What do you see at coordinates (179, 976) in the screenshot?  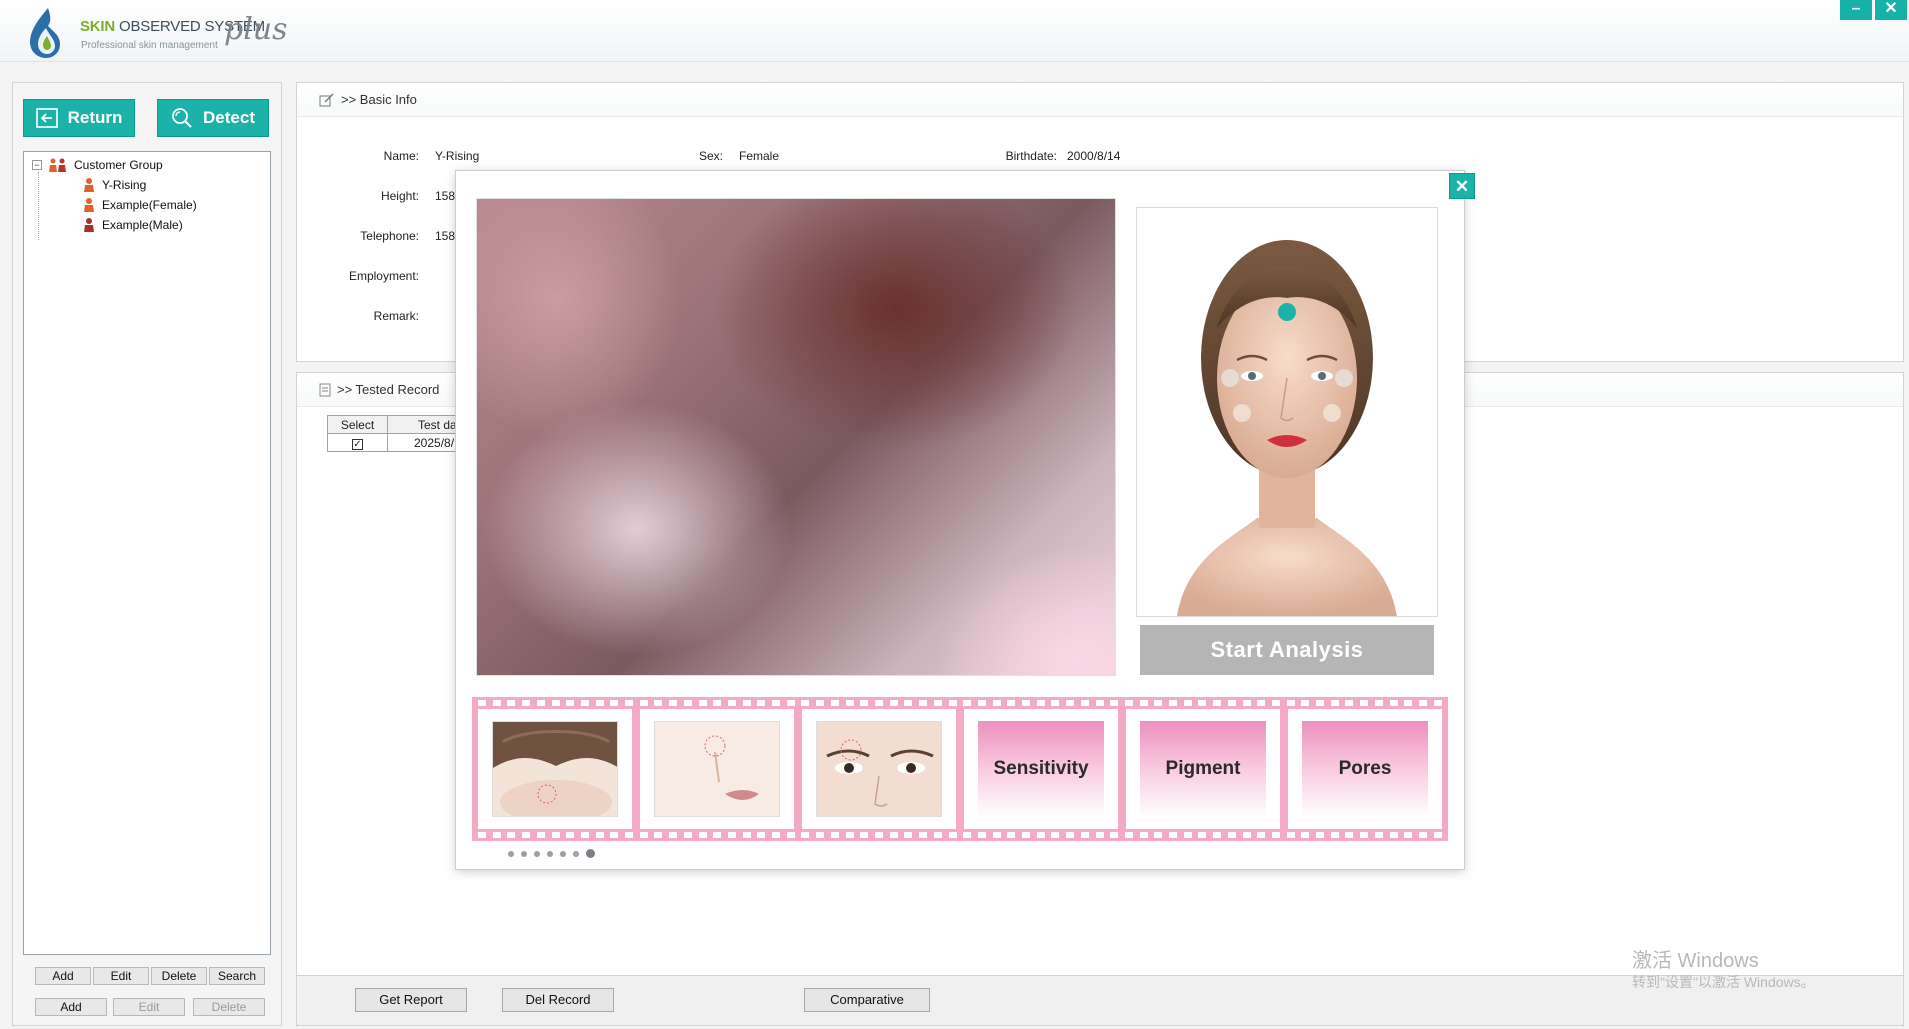 I see `delete-customer-button: Delete` at bounding box center [179, 976].